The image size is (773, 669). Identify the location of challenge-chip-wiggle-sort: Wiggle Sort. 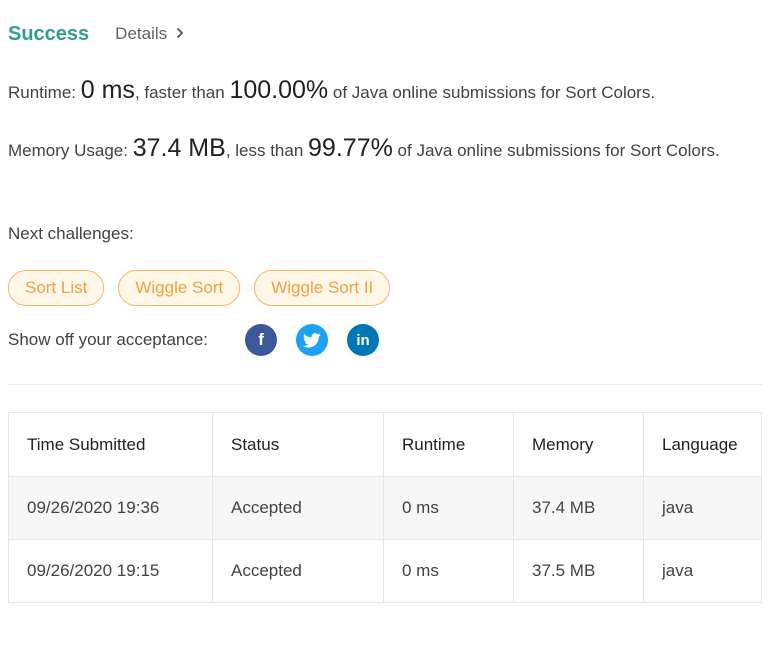
(179, 288).